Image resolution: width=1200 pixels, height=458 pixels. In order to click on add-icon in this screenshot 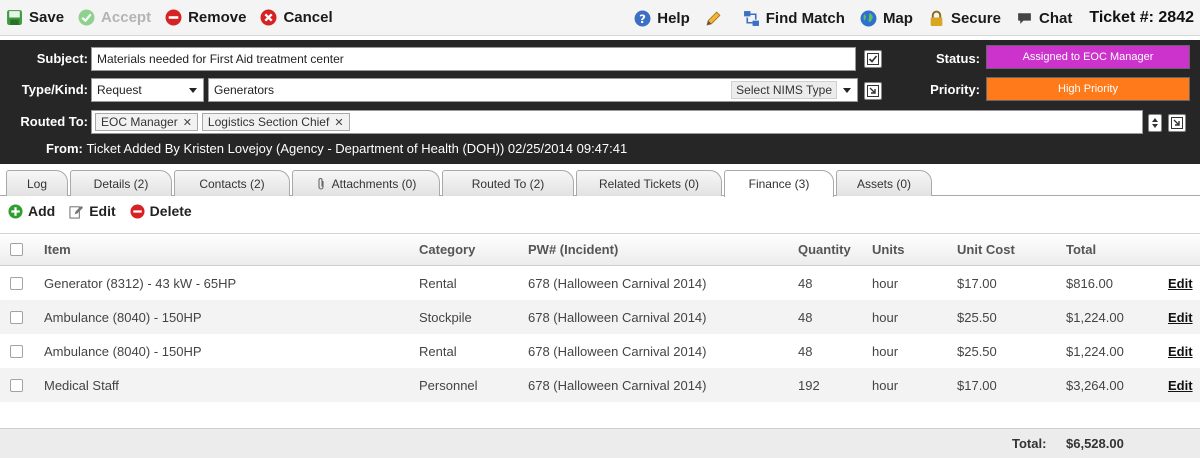, I will do `click(15, 211)`.